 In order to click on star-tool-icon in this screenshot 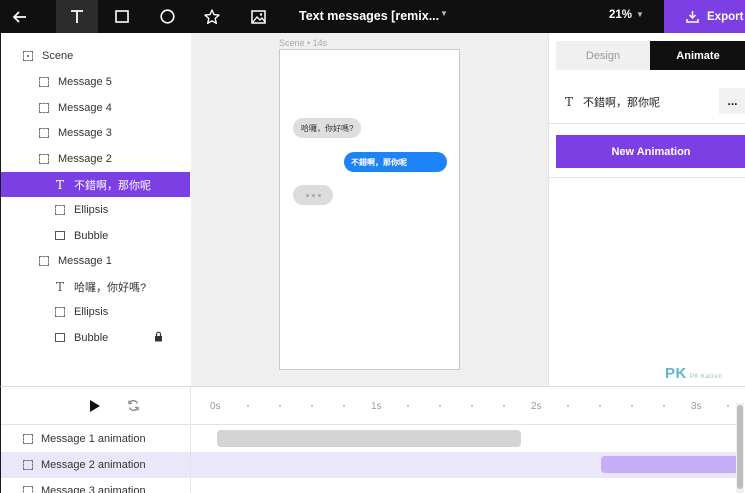, I will do `click(212, 16)`.